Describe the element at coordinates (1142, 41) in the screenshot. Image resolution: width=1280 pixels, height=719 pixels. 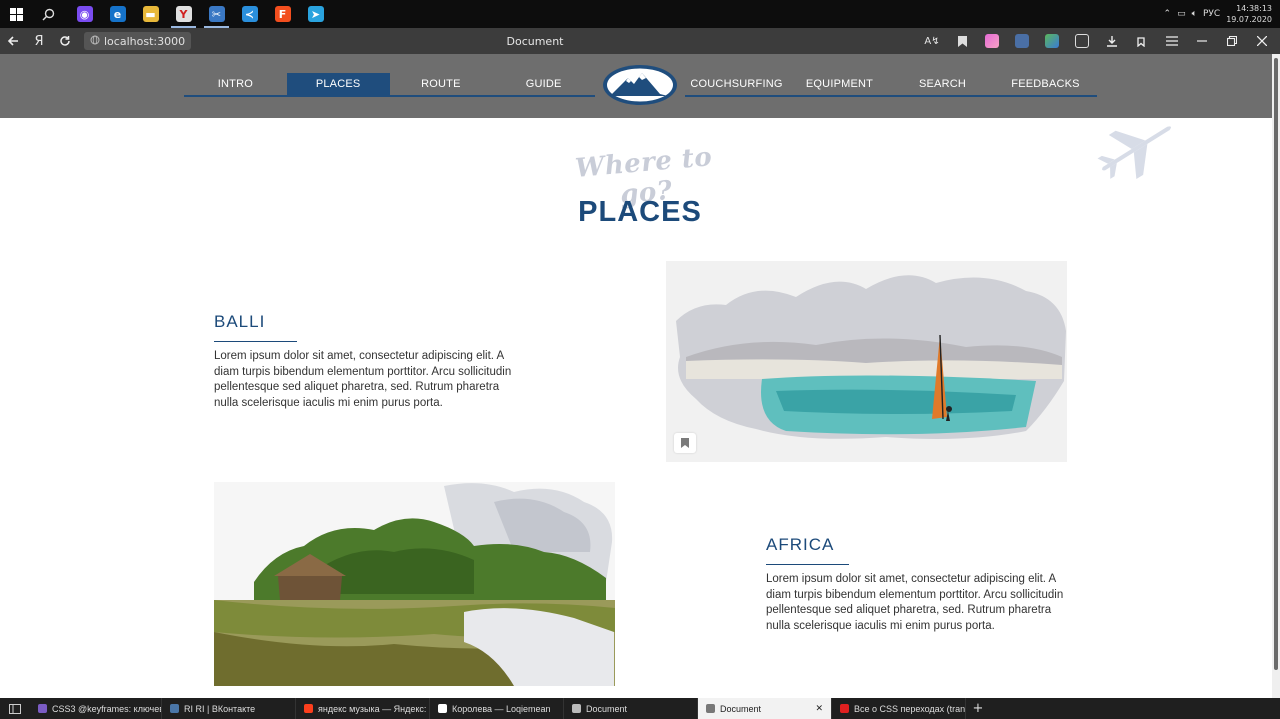
I see `collections-icon` at that location.